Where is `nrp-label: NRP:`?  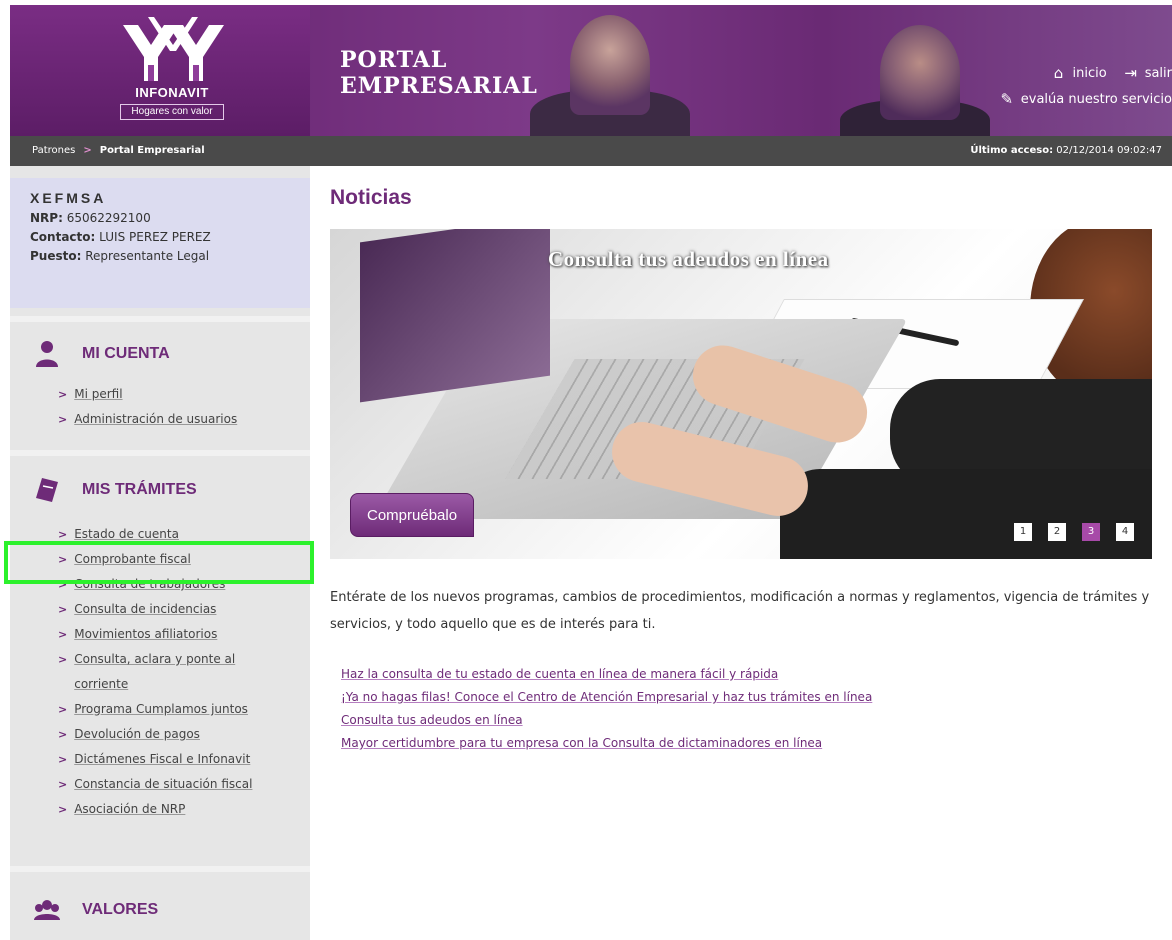
nrp-label: NRP: is located at coordinates (46, 218).